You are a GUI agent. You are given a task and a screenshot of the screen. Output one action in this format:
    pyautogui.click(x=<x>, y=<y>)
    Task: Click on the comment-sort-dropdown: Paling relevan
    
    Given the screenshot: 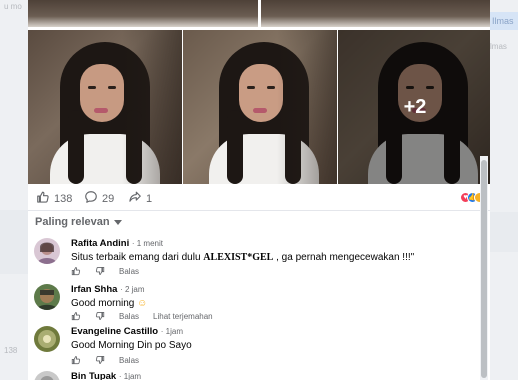 What is the action you would take?
    pyautogui.click(x=78, y=222)
    